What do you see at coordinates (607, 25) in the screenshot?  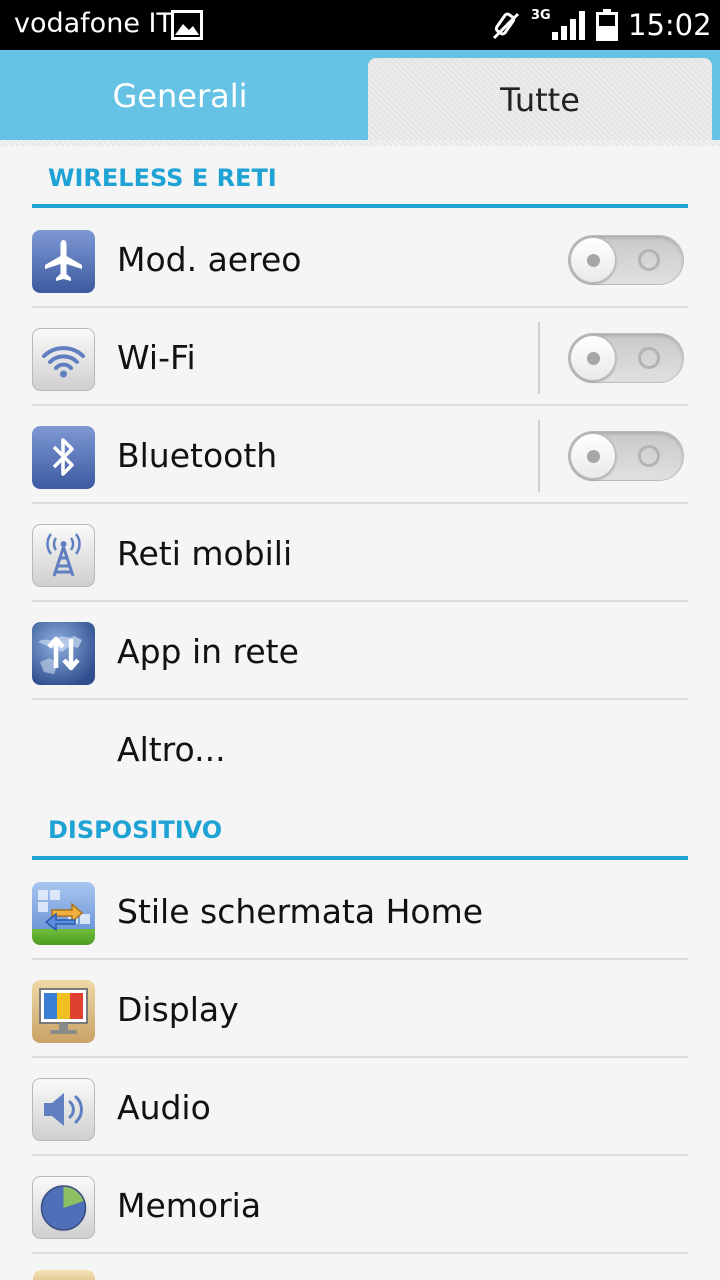 I see `battery-icon` at bounding box center [607, 25].